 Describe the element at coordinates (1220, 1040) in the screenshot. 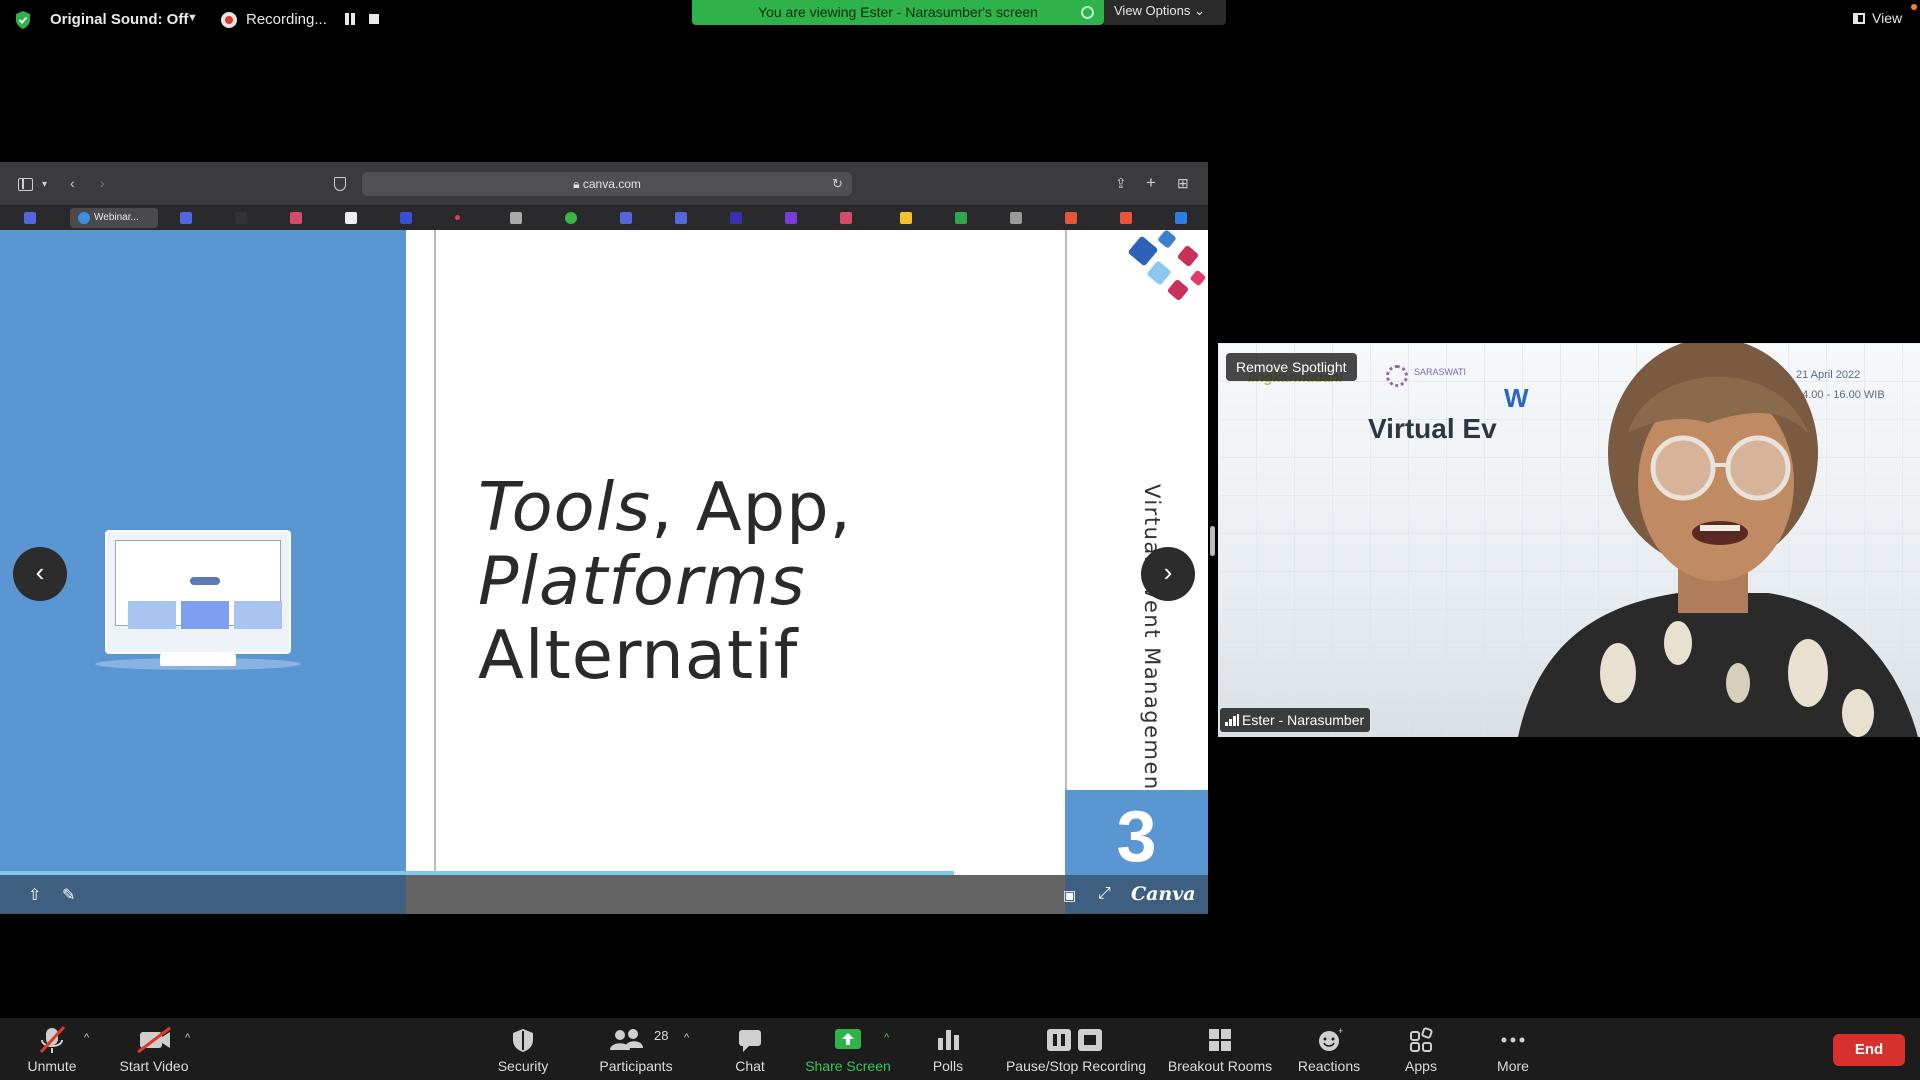

I see `breakout-rooms-icon` at that location.